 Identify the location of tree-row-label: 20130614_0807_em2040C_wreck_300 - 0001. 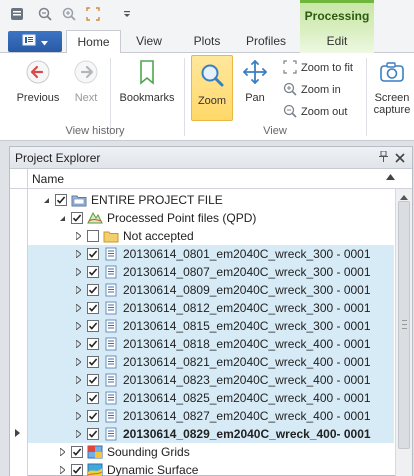
(247, 272).